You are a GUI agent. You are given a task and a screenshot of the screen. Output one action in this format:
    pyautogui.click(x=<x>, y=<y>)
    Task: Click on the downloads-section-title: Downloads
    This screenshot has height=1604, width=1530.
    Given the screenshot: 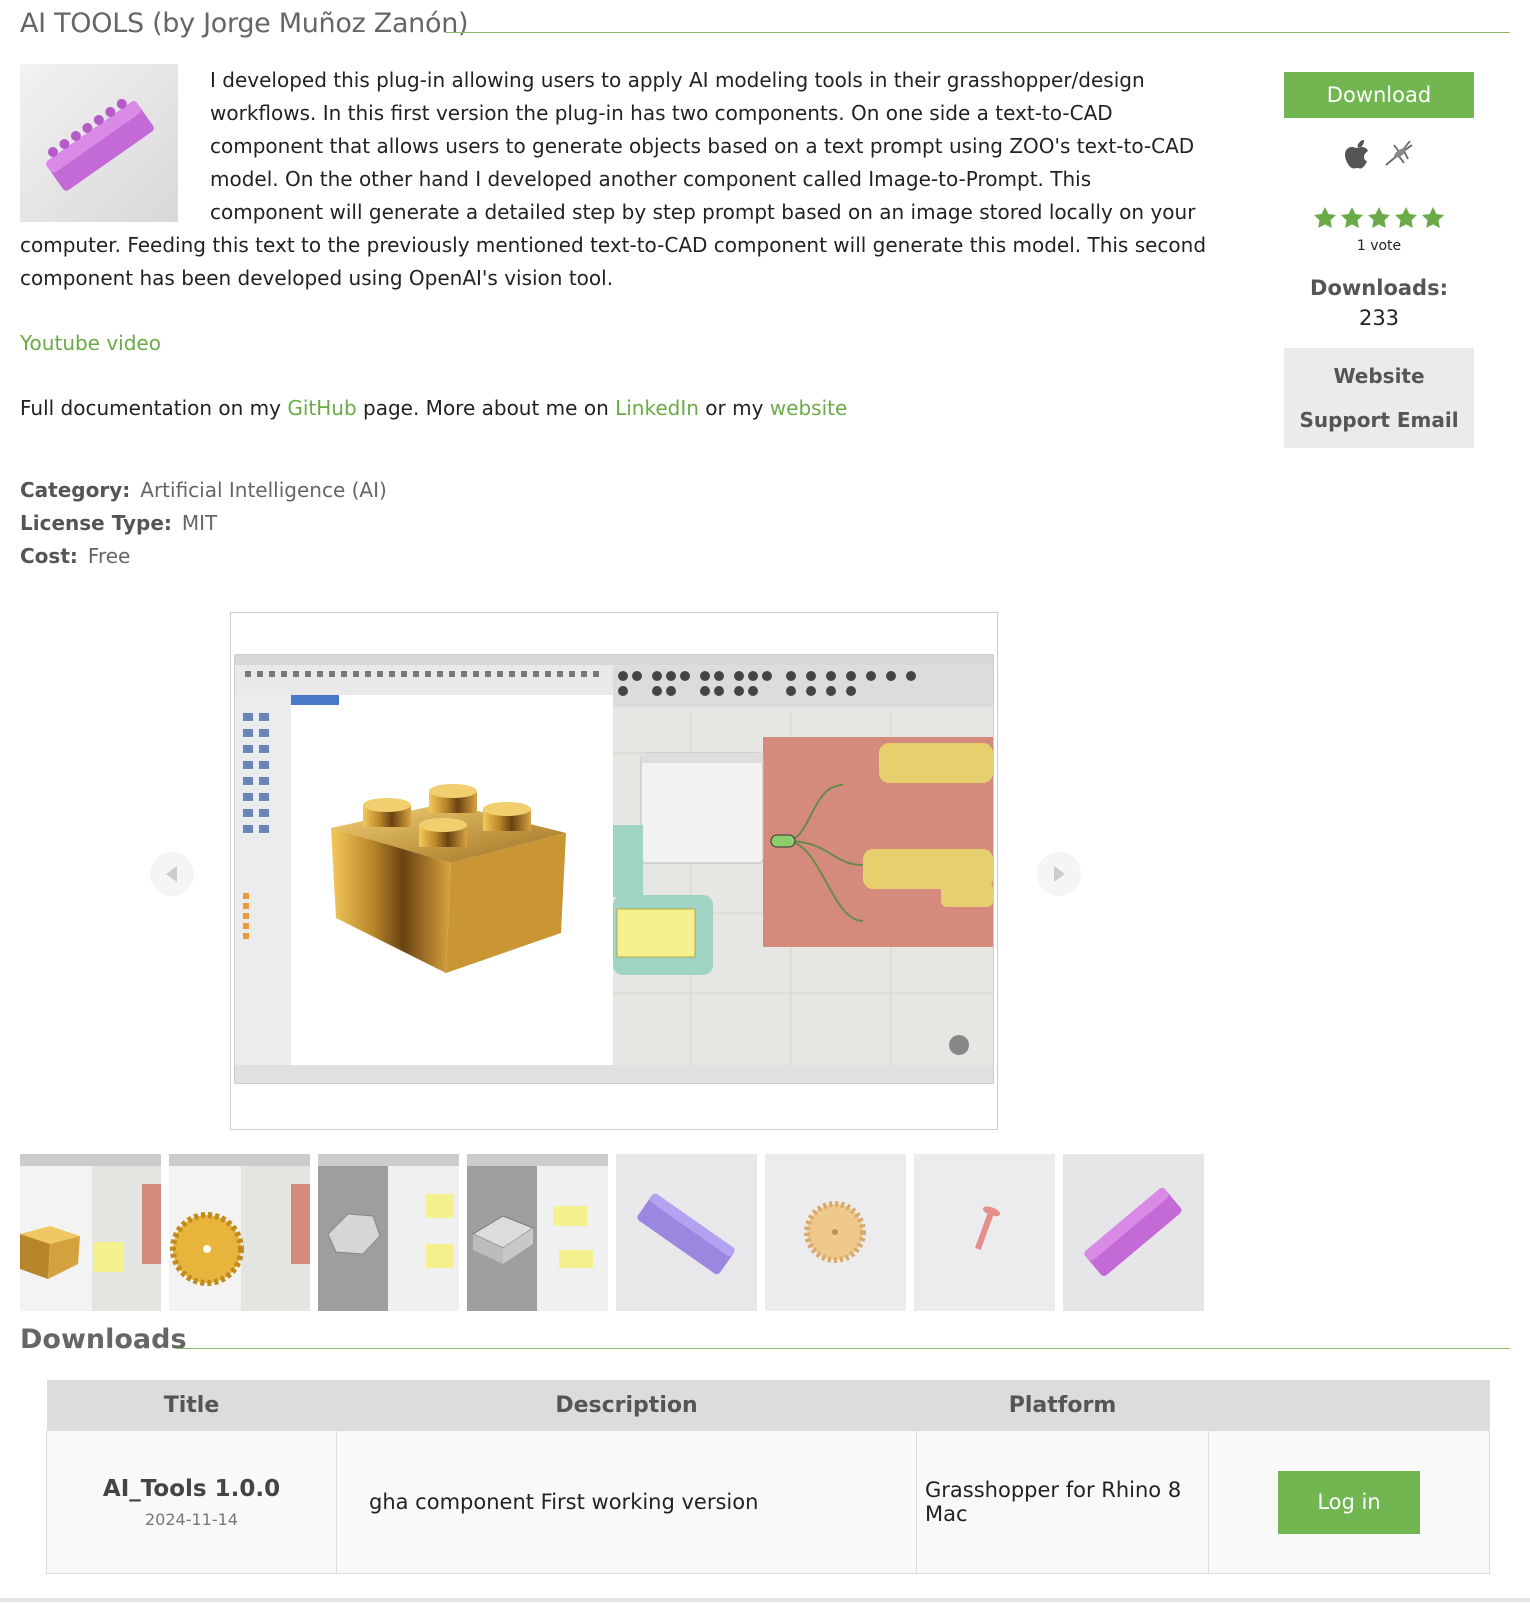 What is the action you would take?
    pyautogui.click(x=103, y=1339)
    